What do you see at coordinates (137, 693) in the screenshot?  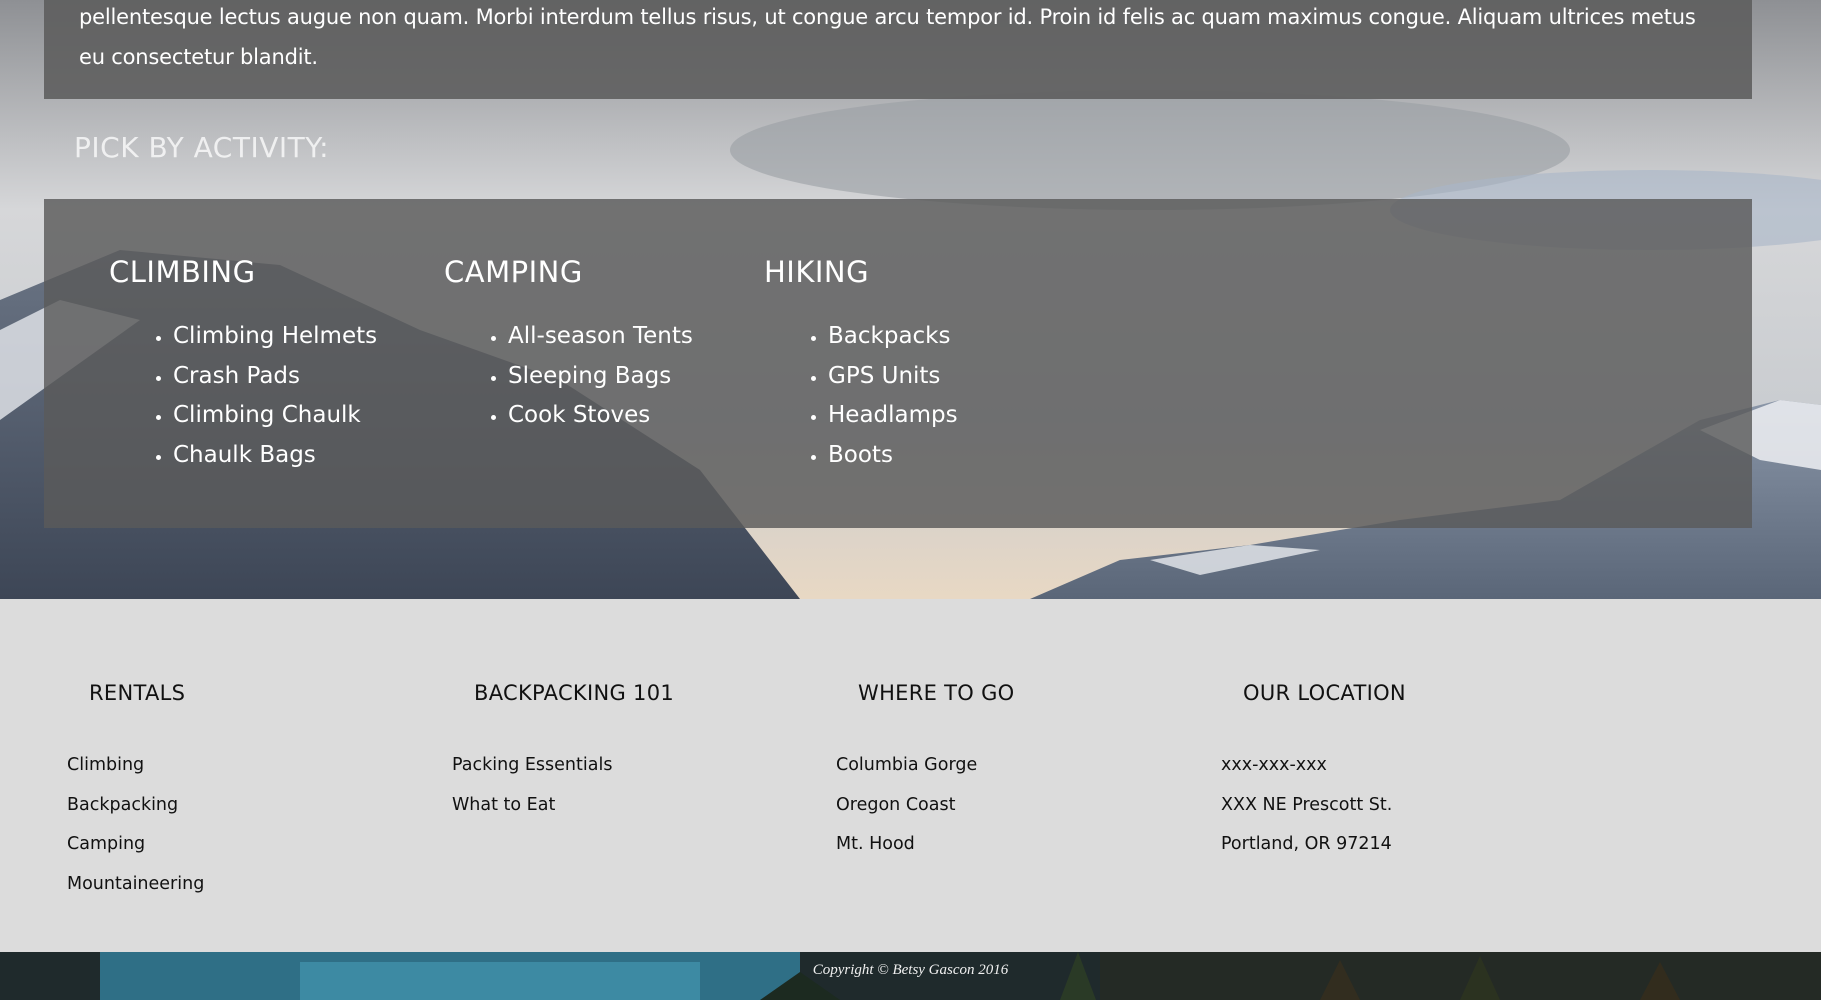 I see `footer-heading-rentals: RENTALS` at bounding box center [137, 693].